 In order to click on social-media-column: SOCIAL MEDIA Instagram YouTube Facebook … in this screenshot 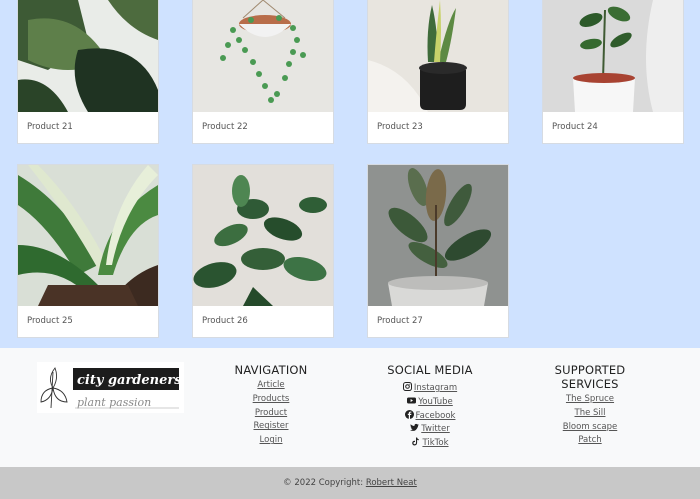, I will do `click(430, 407)`.